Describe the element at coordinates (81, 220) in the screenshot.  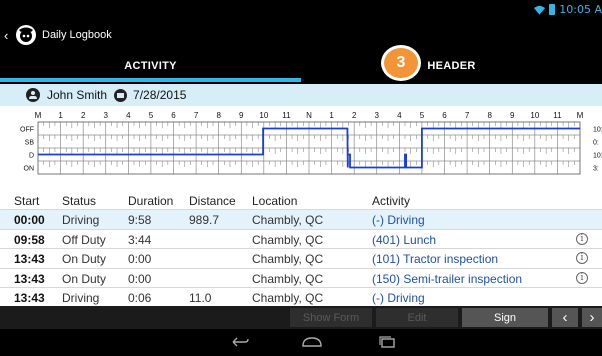
I see `row-status: Driving` at that location.